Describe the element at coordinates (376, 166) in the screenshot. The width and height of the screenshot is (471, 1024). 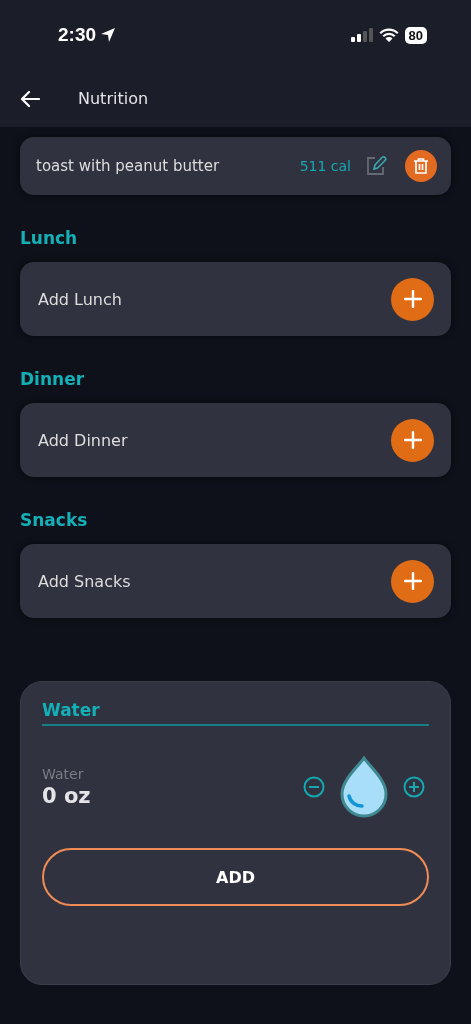
I see `edit-icon` at that location.